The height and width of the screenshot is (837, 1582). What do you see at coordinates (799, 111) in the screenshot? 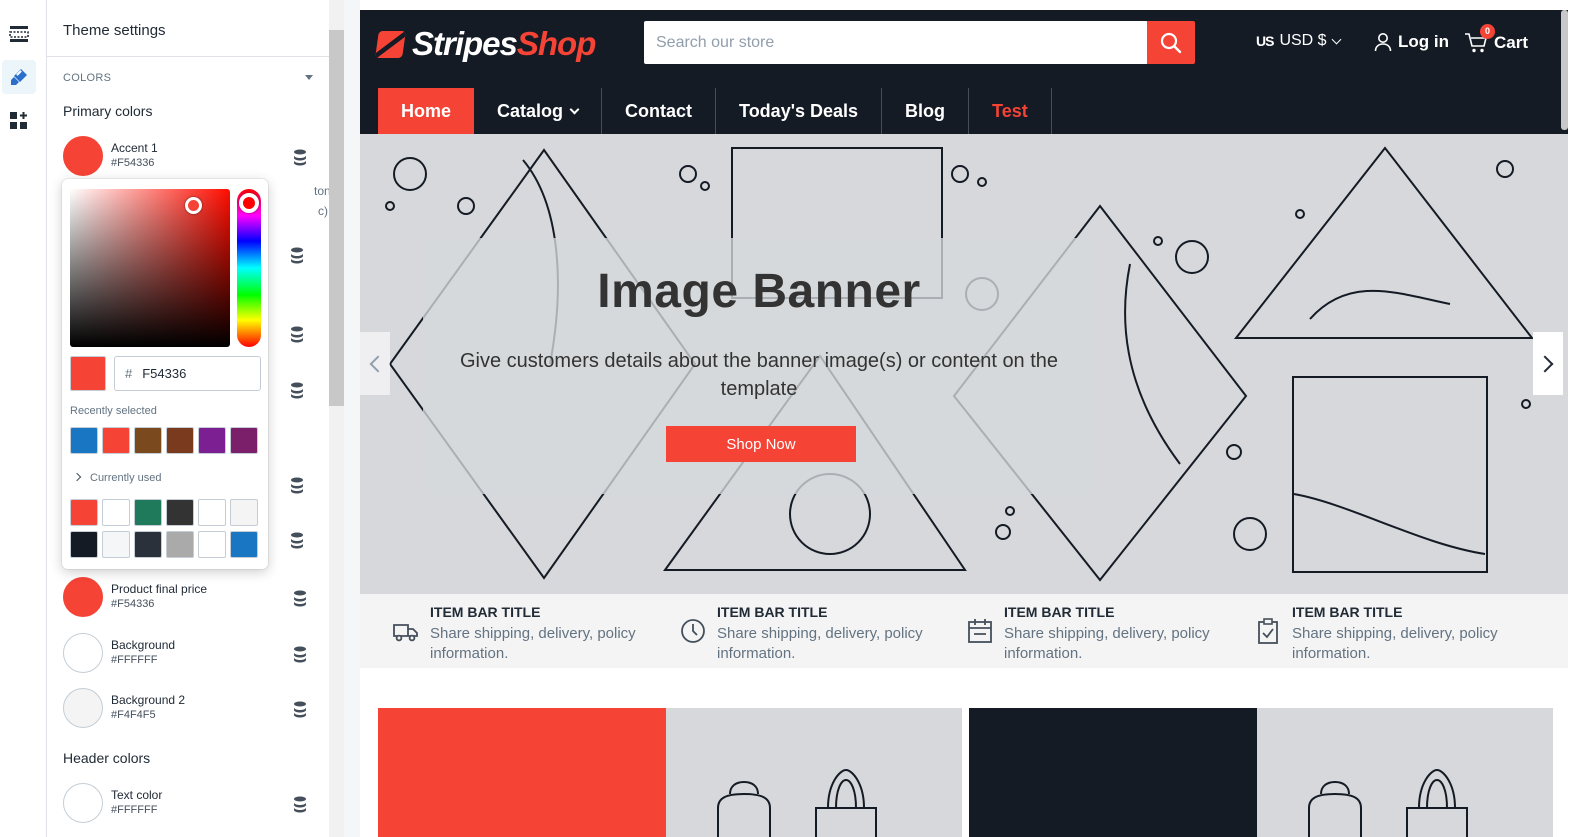
I see `nav-todays-deals: Today's Deals` at bounding box center [799, 111].